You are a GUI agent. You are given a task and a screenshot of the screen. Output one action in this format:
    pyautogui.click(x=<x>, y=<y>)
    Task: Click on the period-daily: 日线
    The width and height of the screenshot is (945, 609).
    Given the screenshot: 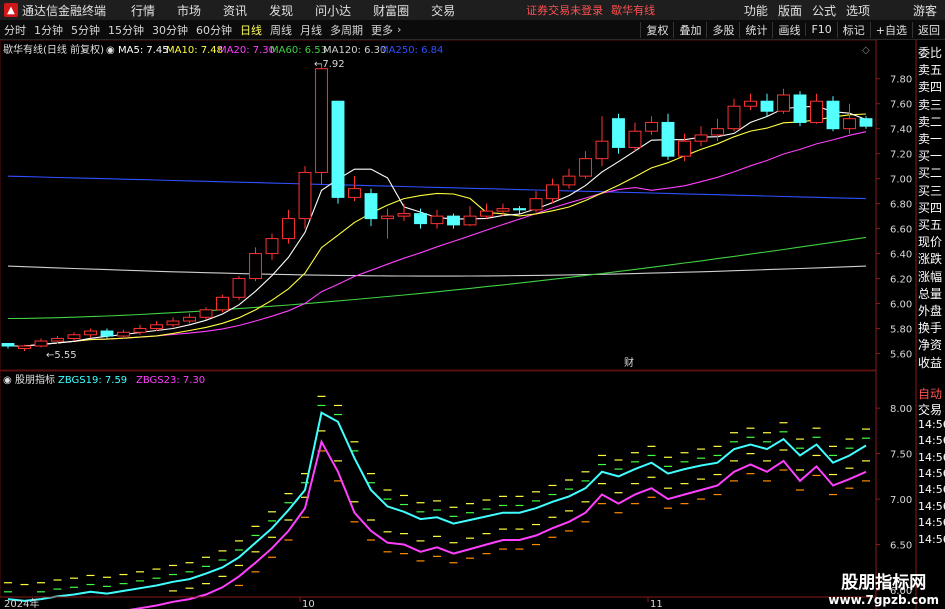 What is the action you would take?
    pyautogui.click(x=251, y=30)
    